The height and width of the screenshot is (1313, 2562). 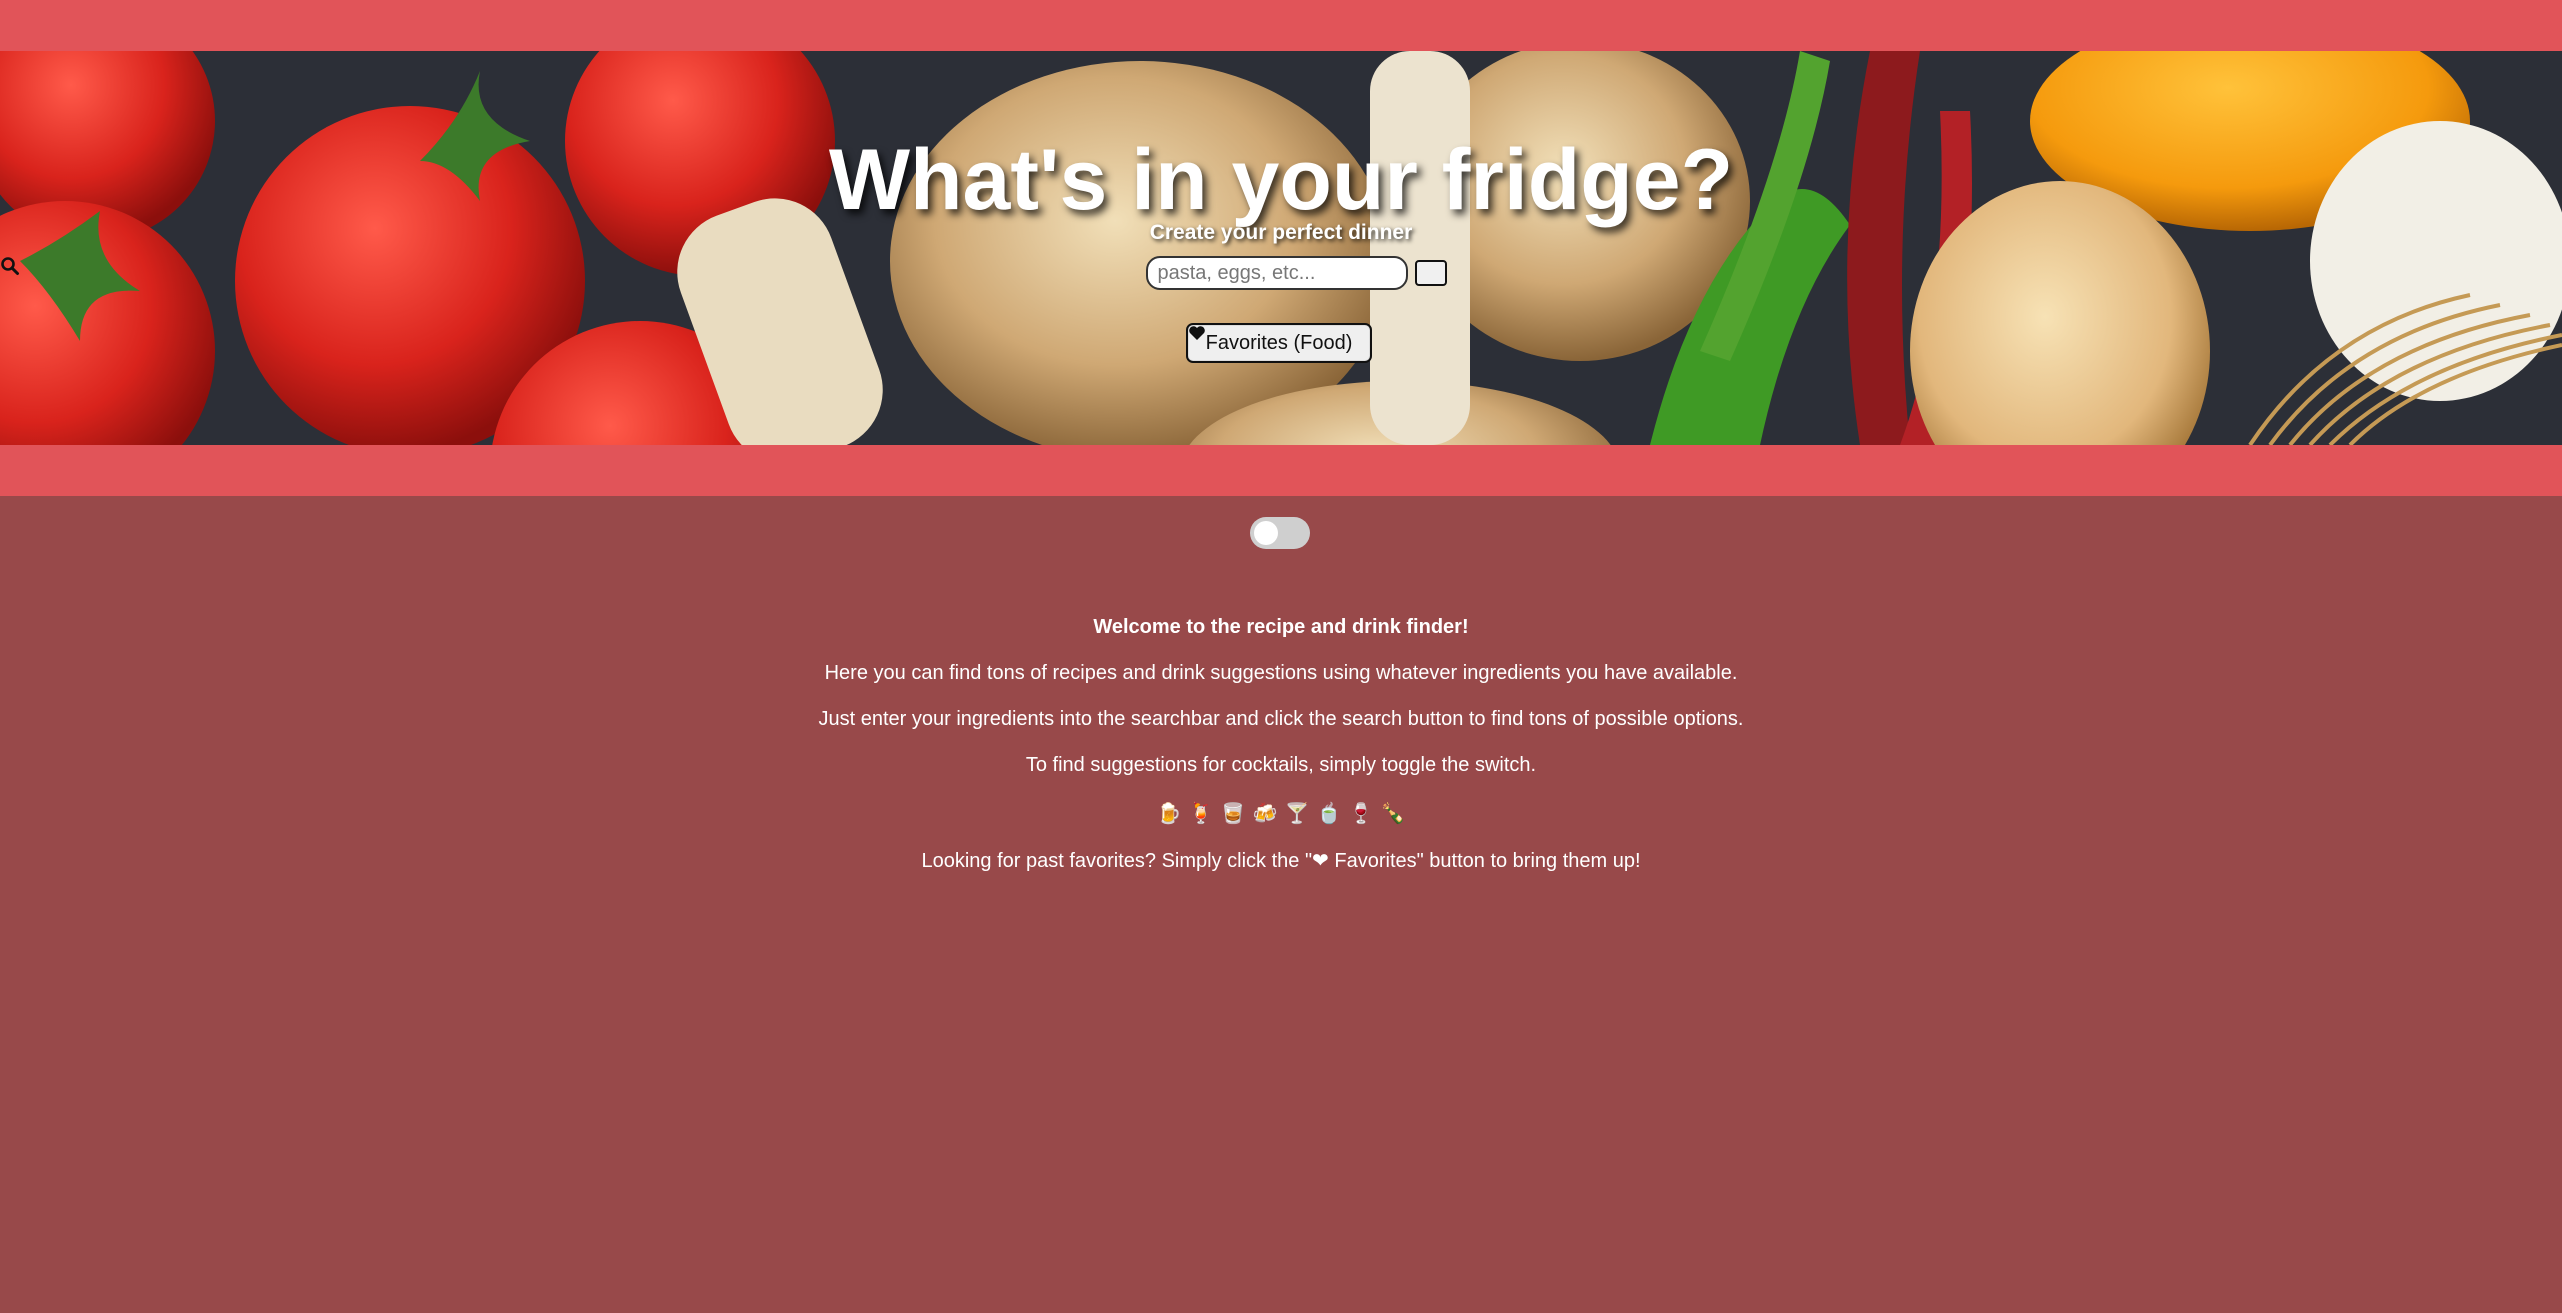 I want to click on drink-emoji-row: 🍺 🍹 🥃 🍻 🍸 🍵 🍷 🍾, so click(x=1281, y=813).